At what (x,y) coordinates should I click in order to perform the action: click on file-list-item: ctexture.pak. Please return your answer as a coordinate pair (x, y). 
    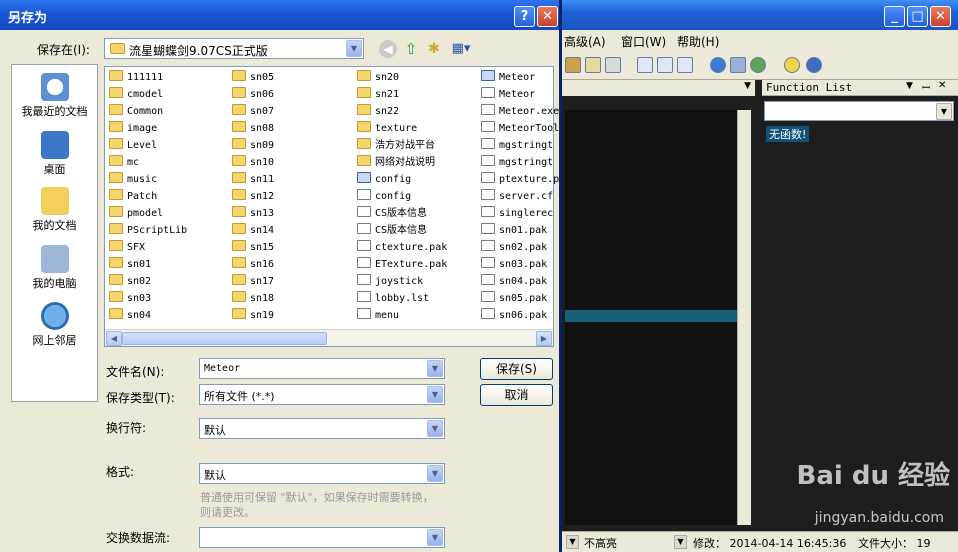
    Looking at the image, I should click on (414, 247).